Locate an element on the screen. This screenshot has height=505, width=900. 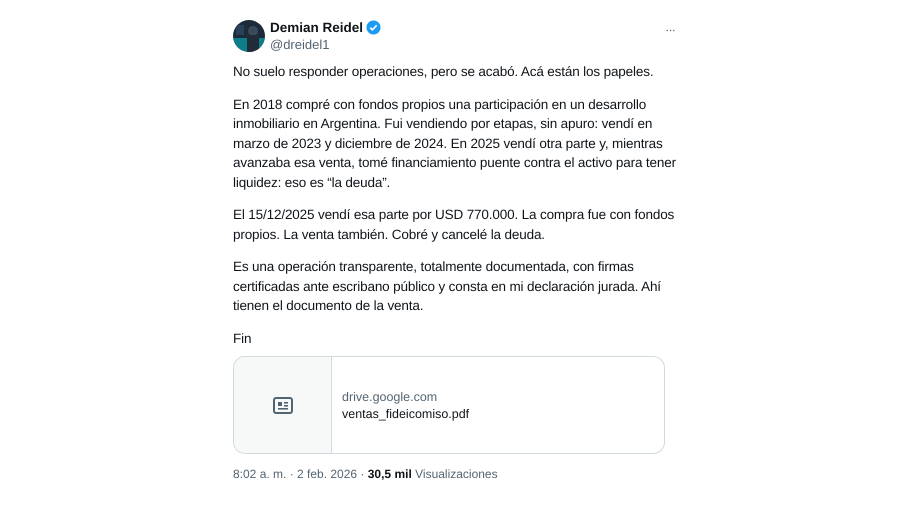
tweet-paragraph: Es una operación transparente, totalmente documentada, con firmas certificadas ante escribano público y consta en mi declaración jurada. Ahí tienen el documento de la venta. is located at coordinates (447, 286).